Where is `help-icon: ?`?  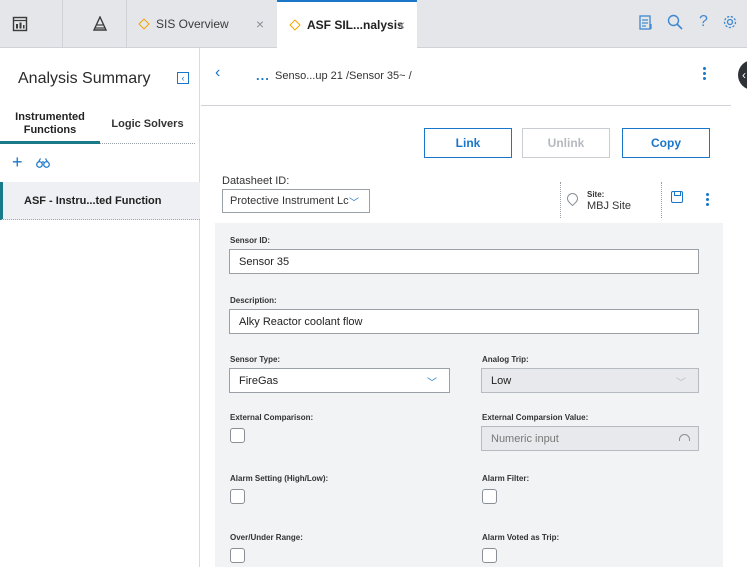
help-icon: ? is located at coordinates (703, 22).